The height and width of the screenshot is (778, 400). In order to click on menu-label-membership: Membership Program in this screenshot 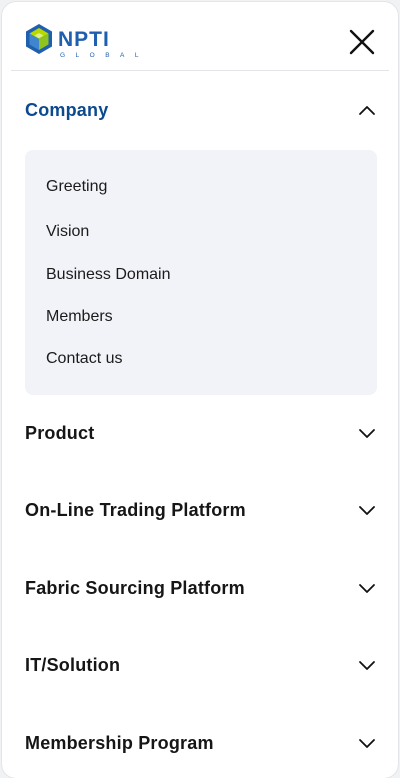, I will do `click(119, 742)`.